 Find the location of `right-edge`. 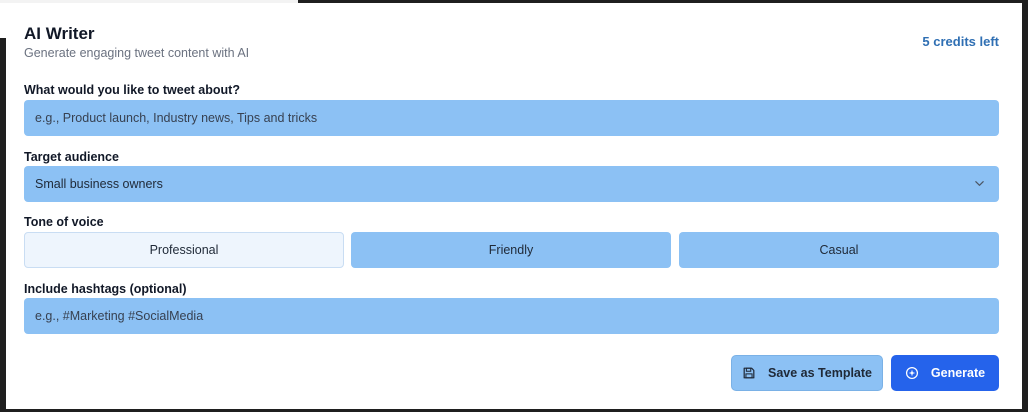

right-edge is located at coordinates (1025, 206).